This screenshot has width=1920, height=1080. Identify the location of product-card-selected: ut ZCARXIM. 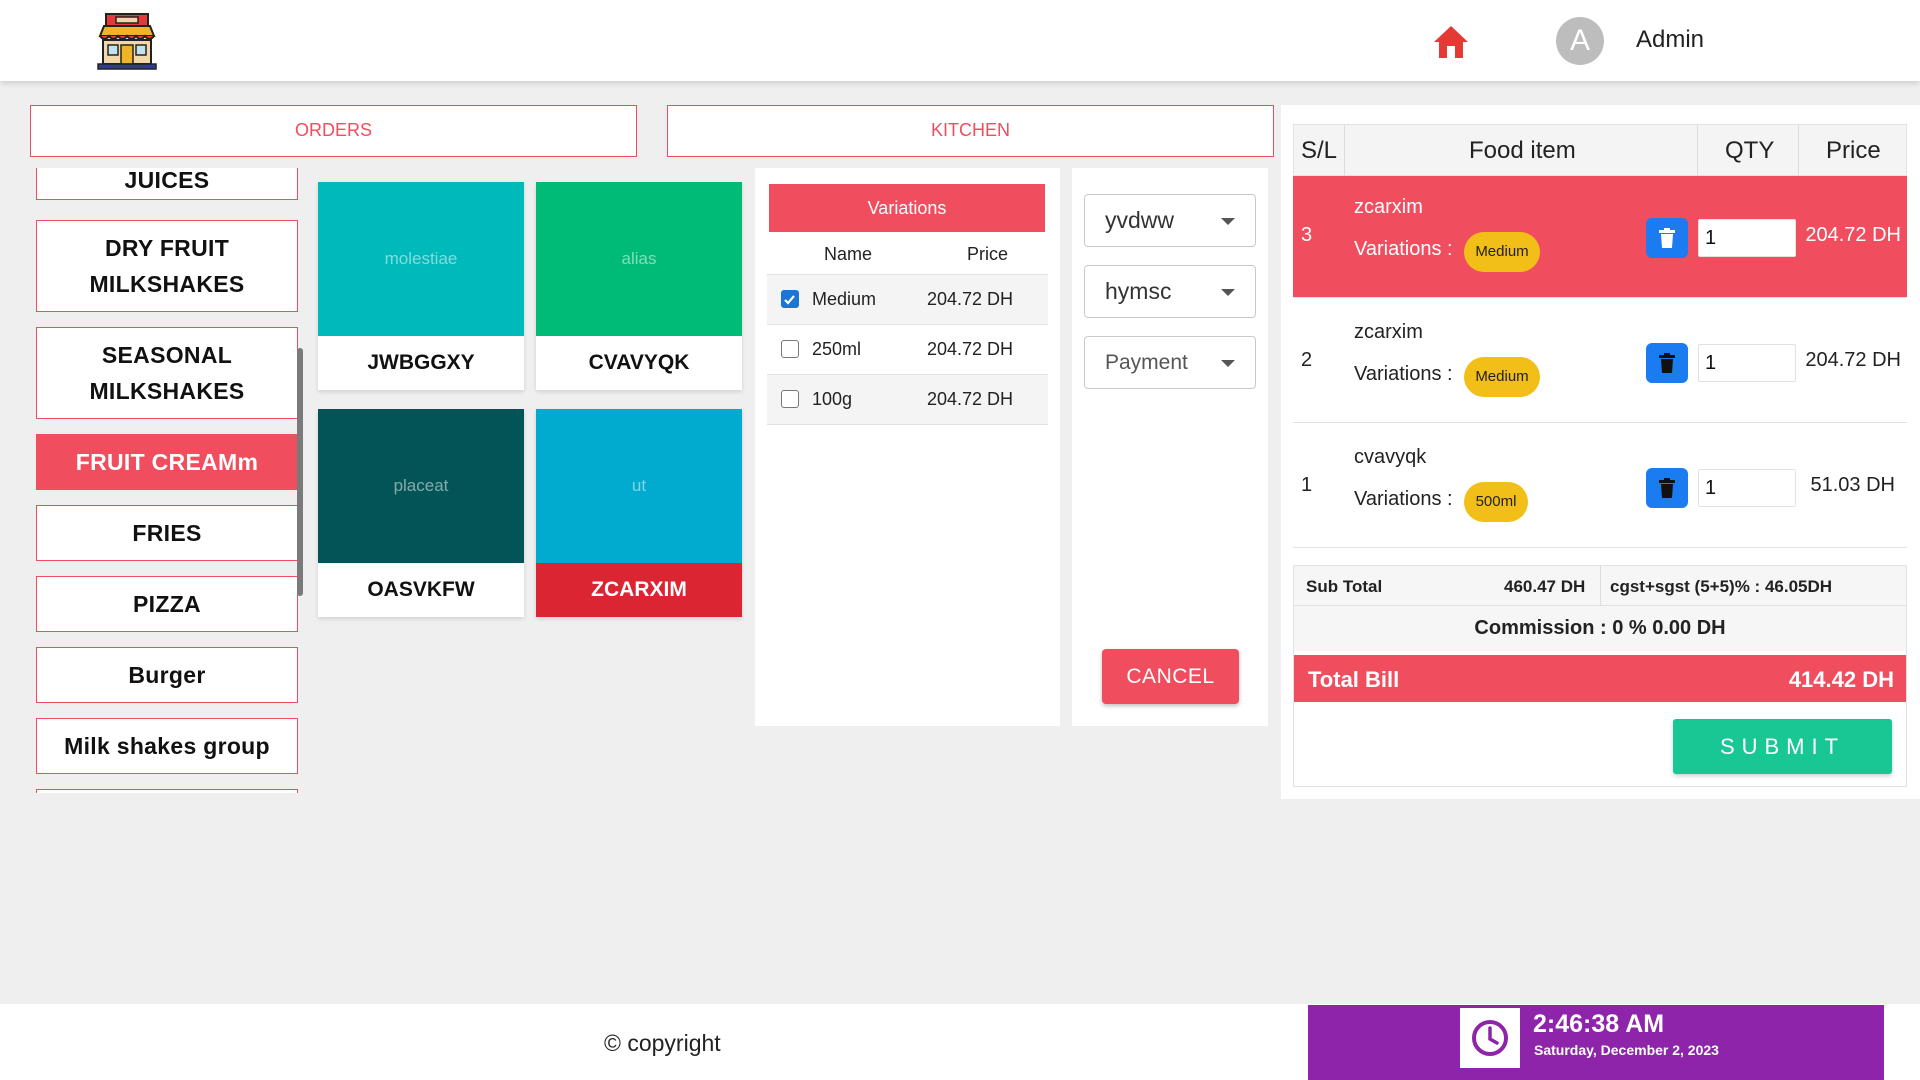
(639, 513).